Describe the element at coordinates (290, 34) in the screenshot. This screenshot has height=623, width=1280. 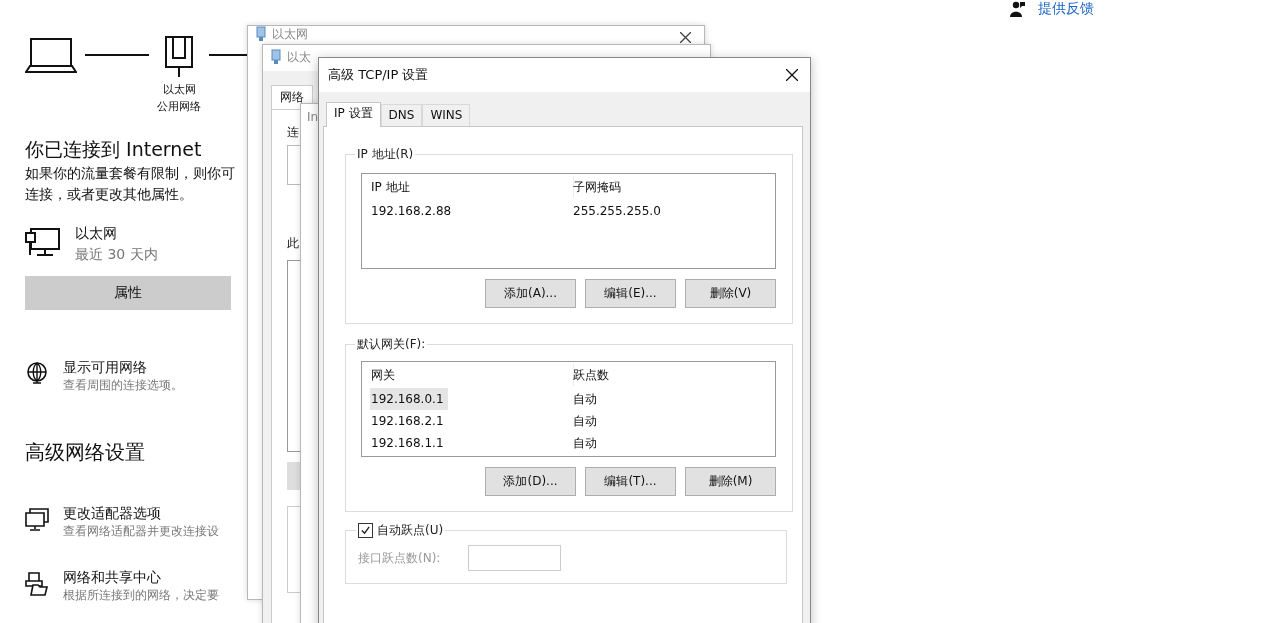
I see `window-title: 以太网` at that location.